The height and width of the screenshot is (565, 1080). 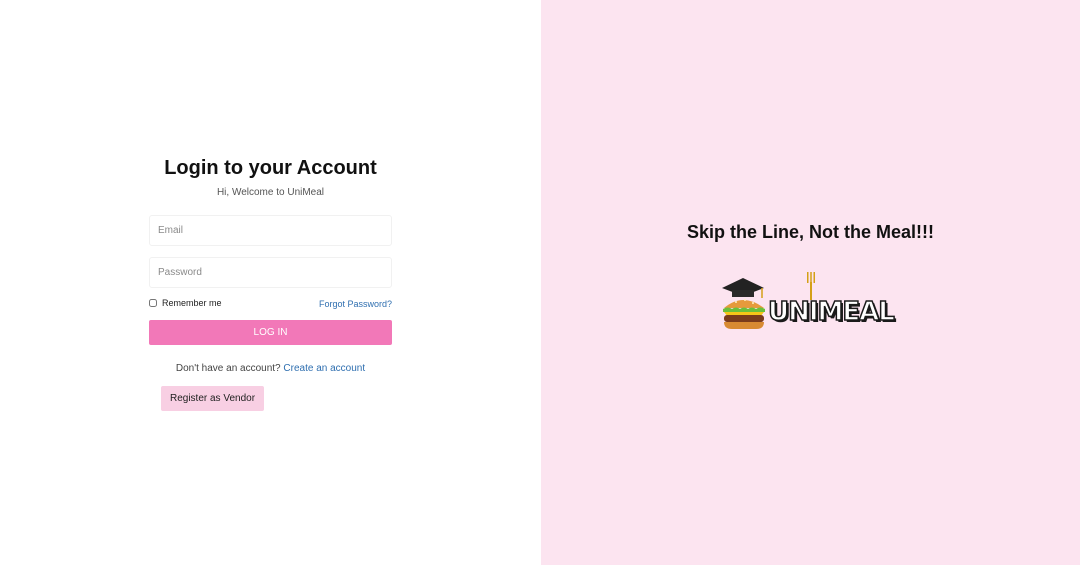 I want to click on fork-icon, so click(x=811, y=286).